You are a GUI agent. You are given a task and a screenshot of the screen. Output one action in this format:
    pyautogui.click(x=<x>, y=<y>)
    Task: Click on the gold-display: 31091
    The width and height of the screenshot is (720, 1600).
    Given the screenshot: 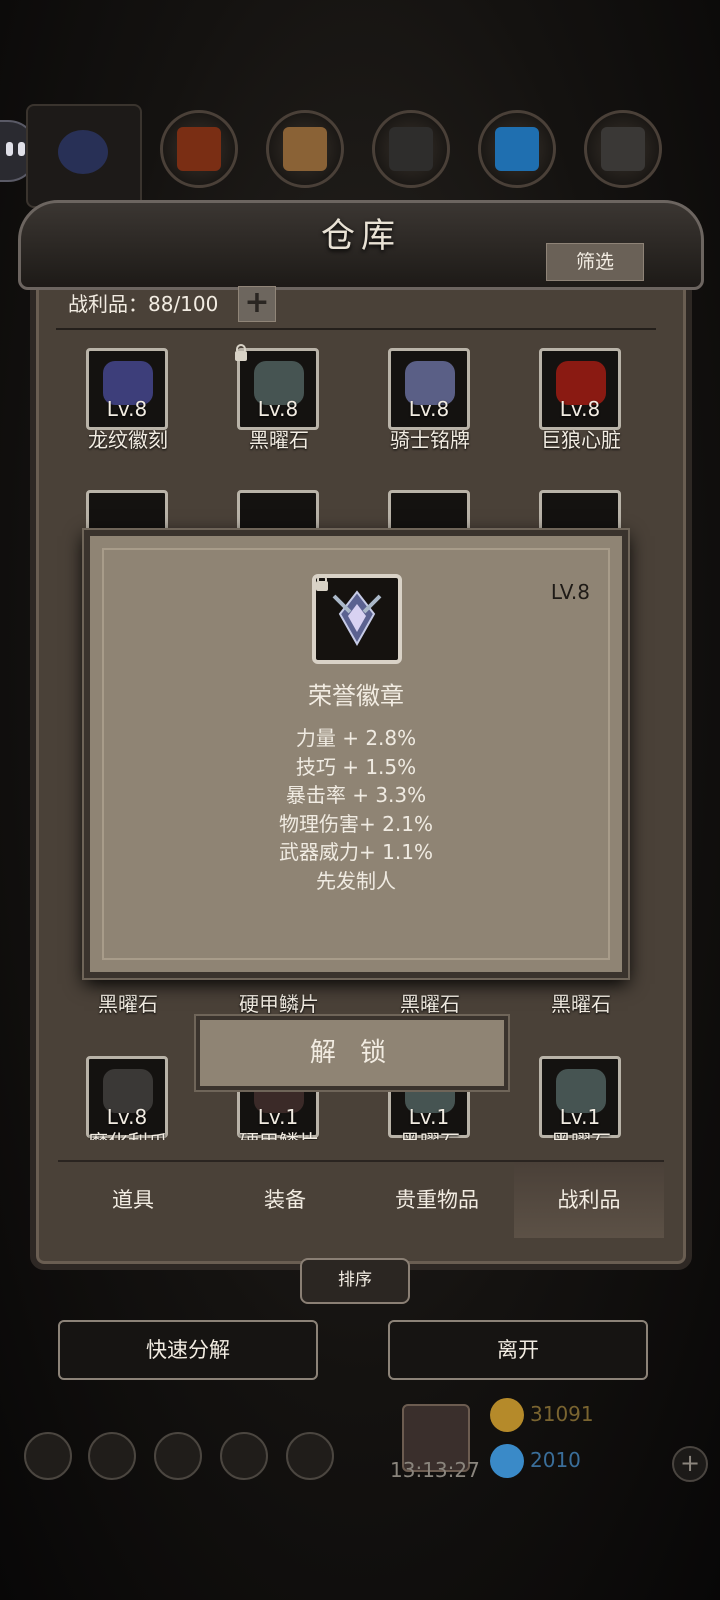 What is the action you would take?
    pyautogui.click(x=595, y=1415)
    